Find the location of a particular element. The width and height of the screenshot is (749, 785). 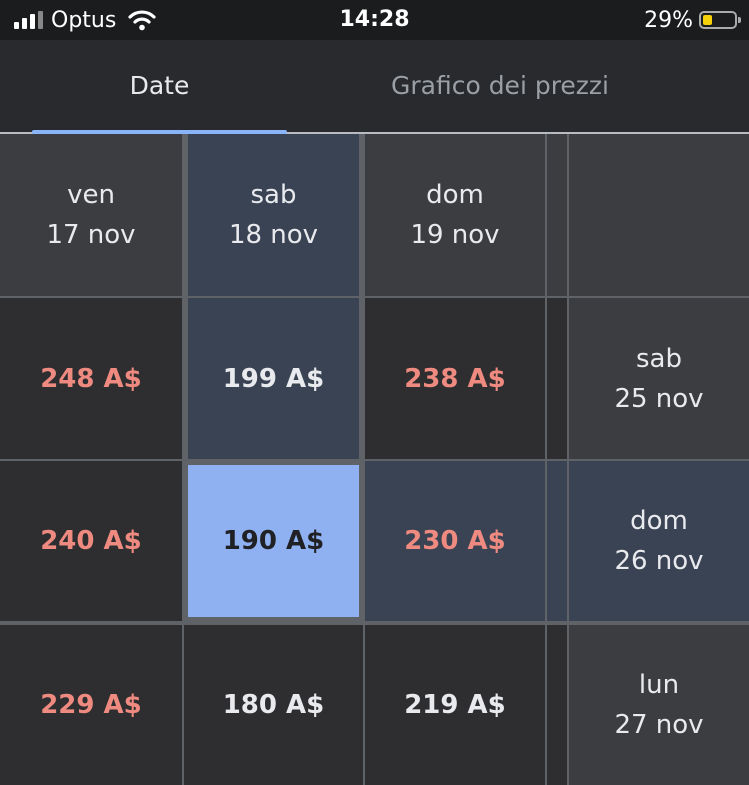

corner-cell is located at coordinates (659, 215).